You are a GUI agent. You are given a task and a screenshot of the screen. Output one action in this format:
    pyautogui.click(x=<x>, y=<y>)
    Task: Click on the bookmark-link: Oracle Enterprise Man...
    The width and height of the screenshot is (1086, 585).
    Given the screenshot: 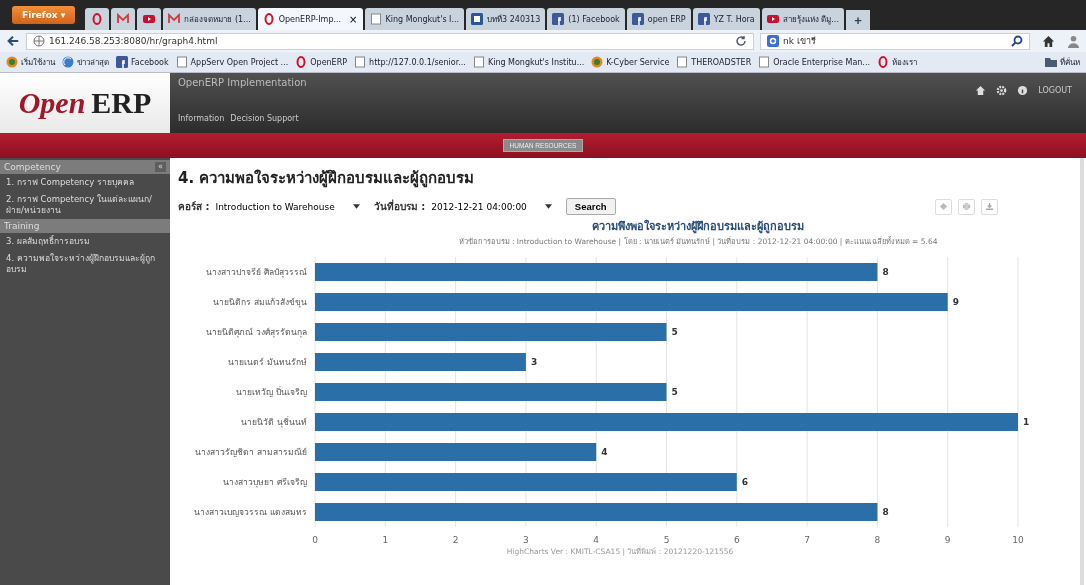 What is the action you would take?
    pyautogui.click(x=814, y=62)
    